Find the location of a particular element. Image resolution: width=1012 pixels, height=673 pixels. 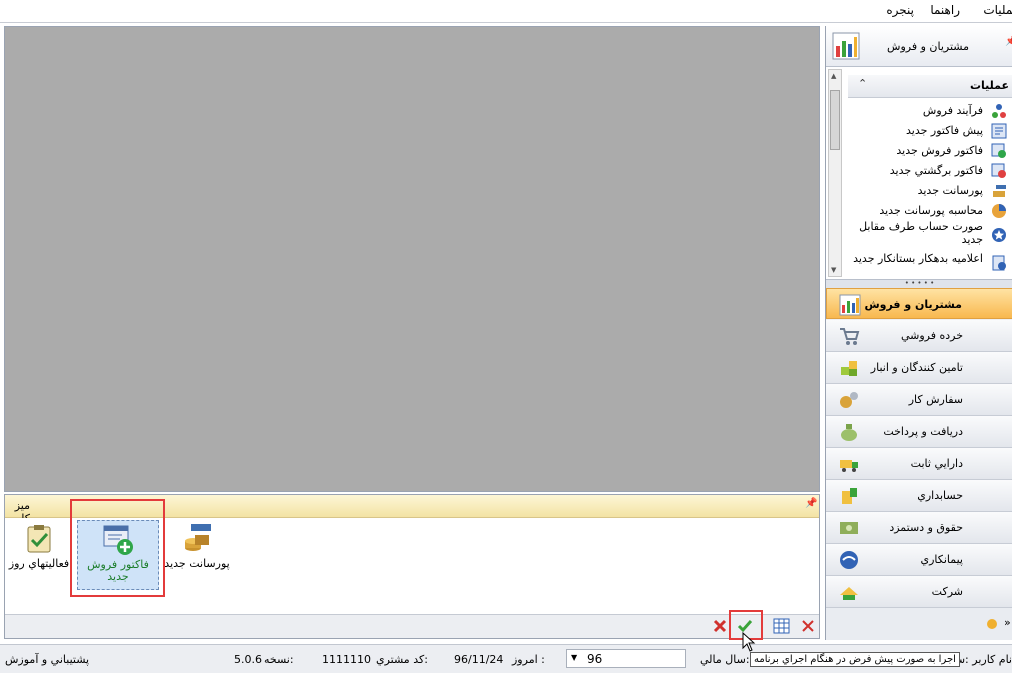

nav-label: پيمانكاري is located at coordinates (941, 559).